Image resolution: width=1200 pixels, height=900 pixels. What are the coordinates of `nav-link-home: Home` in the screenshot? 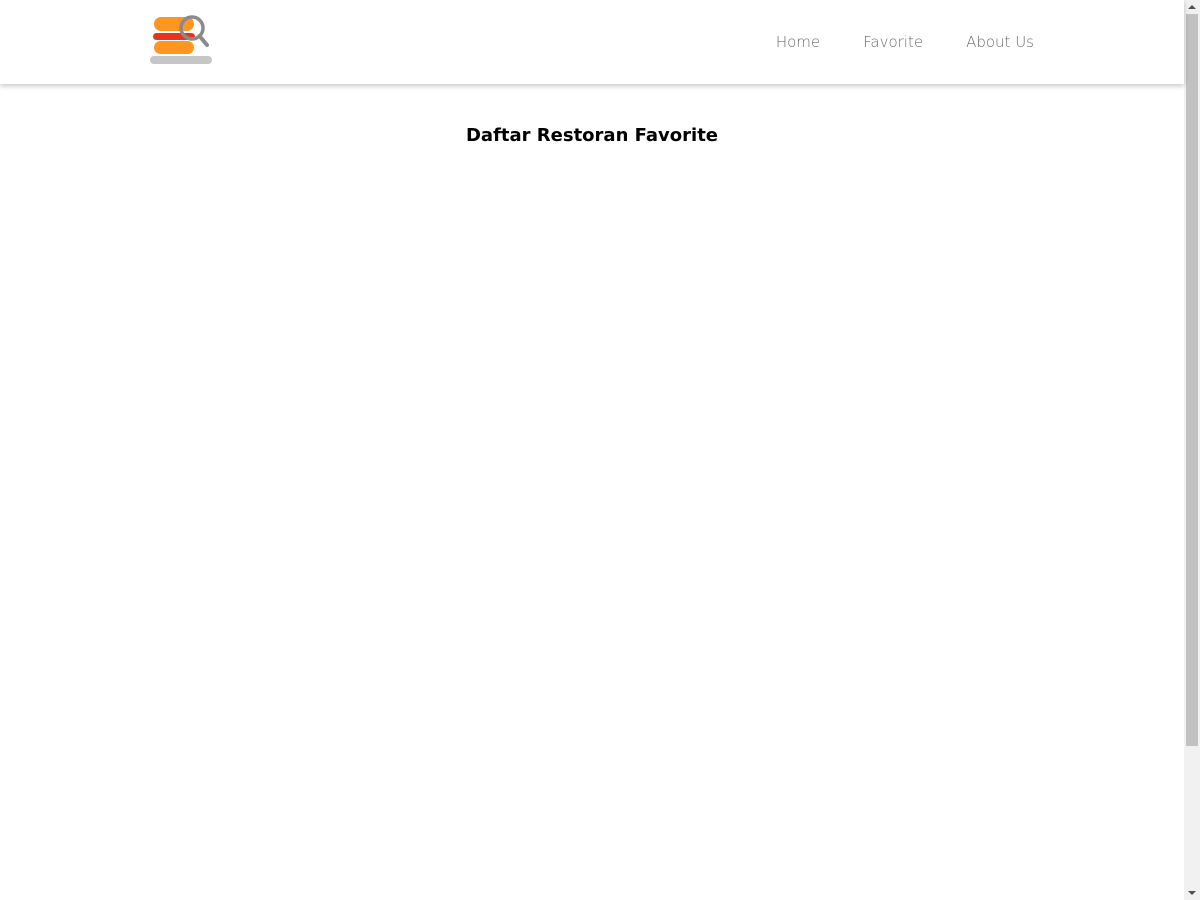 It's located at (798, 42).